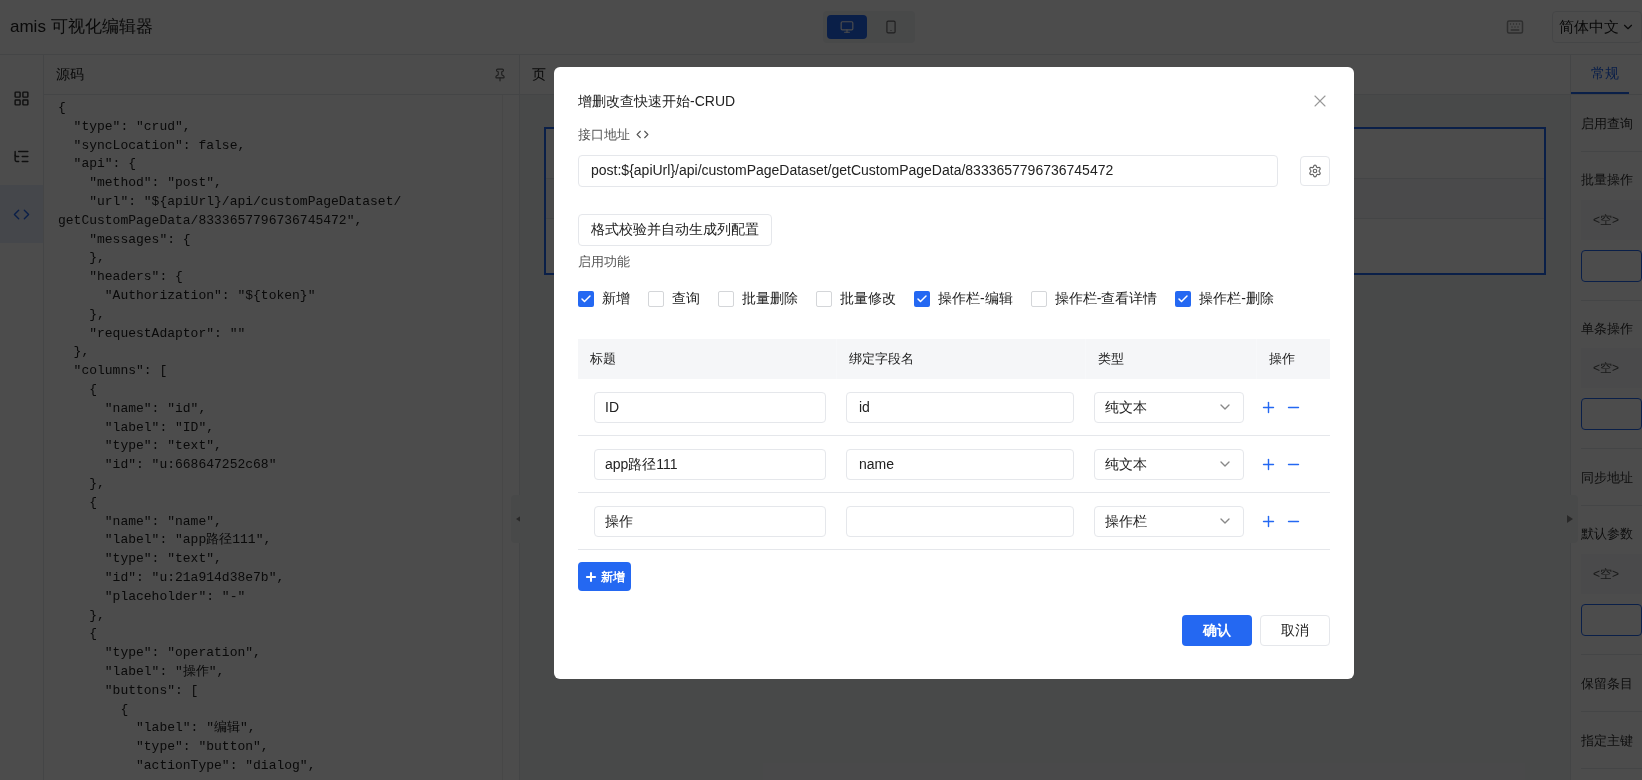 The height and width of the screenshot is (780, 1642). I want to click on code-line: "label": "ID",, so click(159, 427).